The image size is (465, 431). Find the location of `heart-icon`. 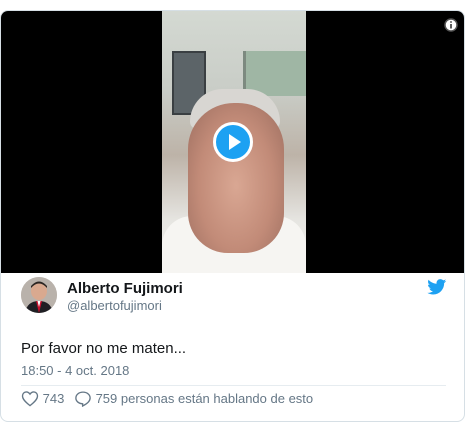

heart-icon is located at coordinates (30, 399).